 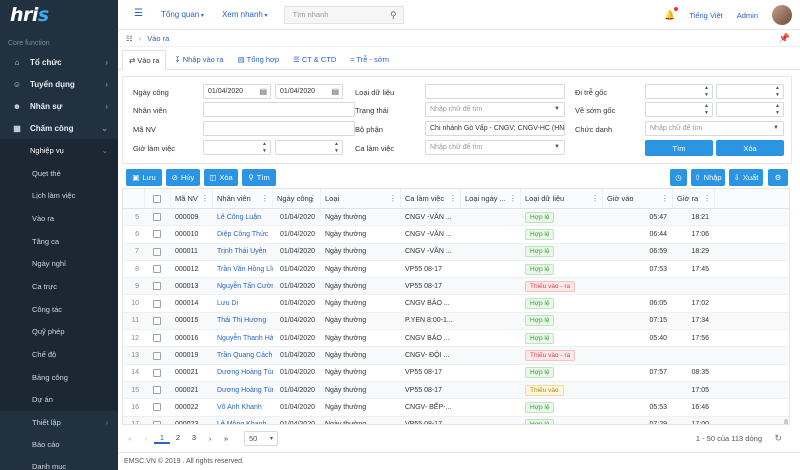 I want to click on di-tre-to-stepper: ▲ ▼, so click(x=750, y=91).